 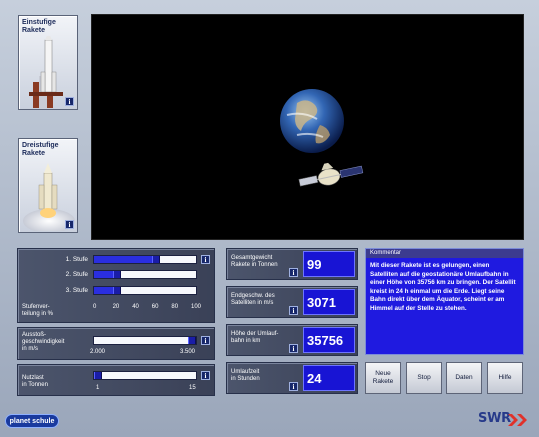 I want to click on earth-icon, so click(x=312, y=121).